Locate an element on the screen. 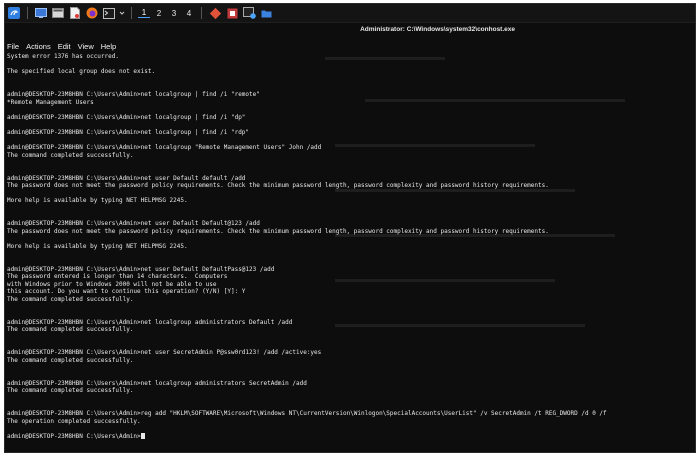 The image size is (700, 456). terminal-line: *Remote Management Users is located at coordinates (50, 102).